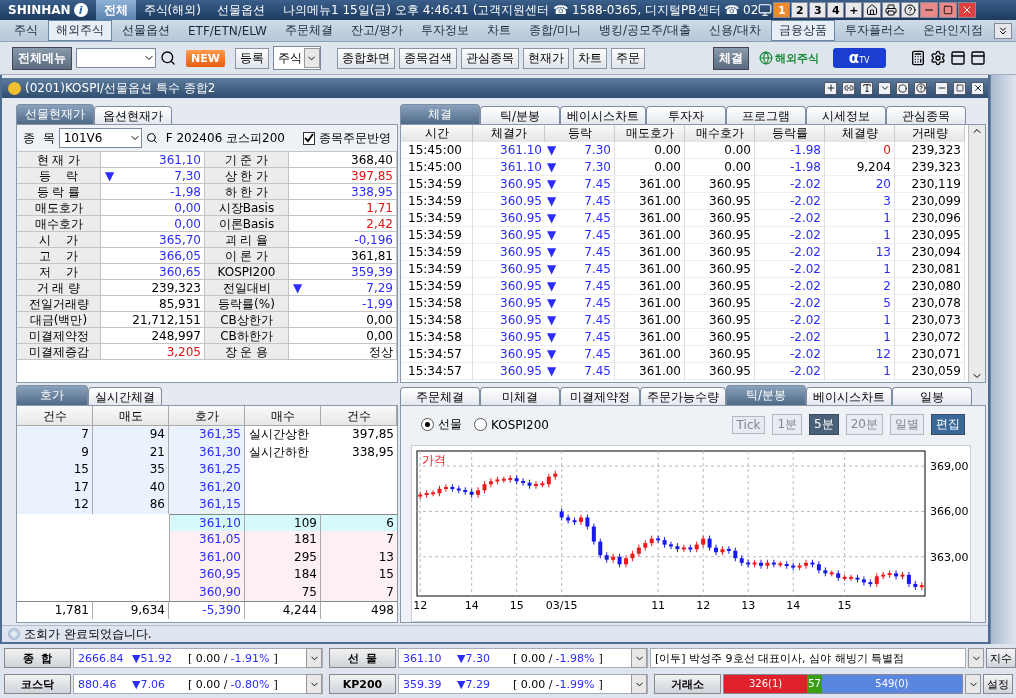 The image size is (1016, 698). I want to click on menu-item: 온라인지점, so click(953, 30).